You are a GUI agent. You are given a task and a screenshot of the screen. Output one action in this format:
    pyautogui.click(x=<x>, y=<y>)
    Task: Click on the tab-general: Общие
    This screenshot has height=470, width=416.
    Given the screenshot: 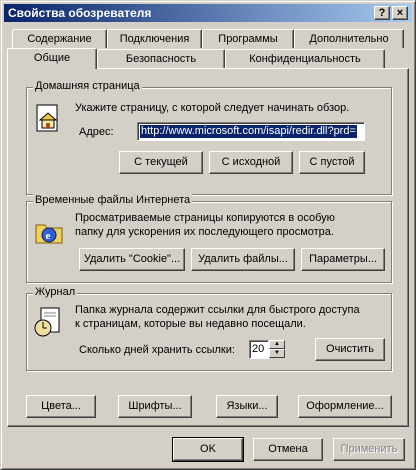 What is the action you would take?
    pyautogui.click(x=52, y=58)
    